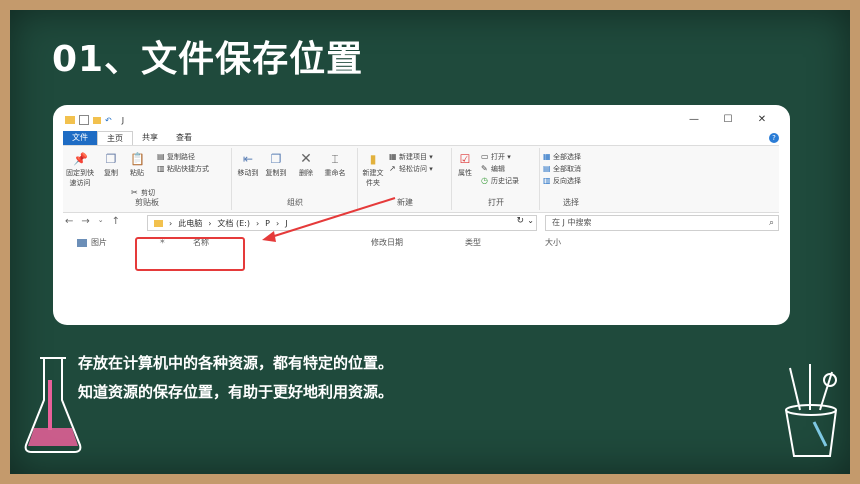  What do you see at coordinates (236, 392) in the screenshot?
I see `body-line-2: 知道资源的保存位置，有助于更好地利用资源。` at bounding box center [236, 392].